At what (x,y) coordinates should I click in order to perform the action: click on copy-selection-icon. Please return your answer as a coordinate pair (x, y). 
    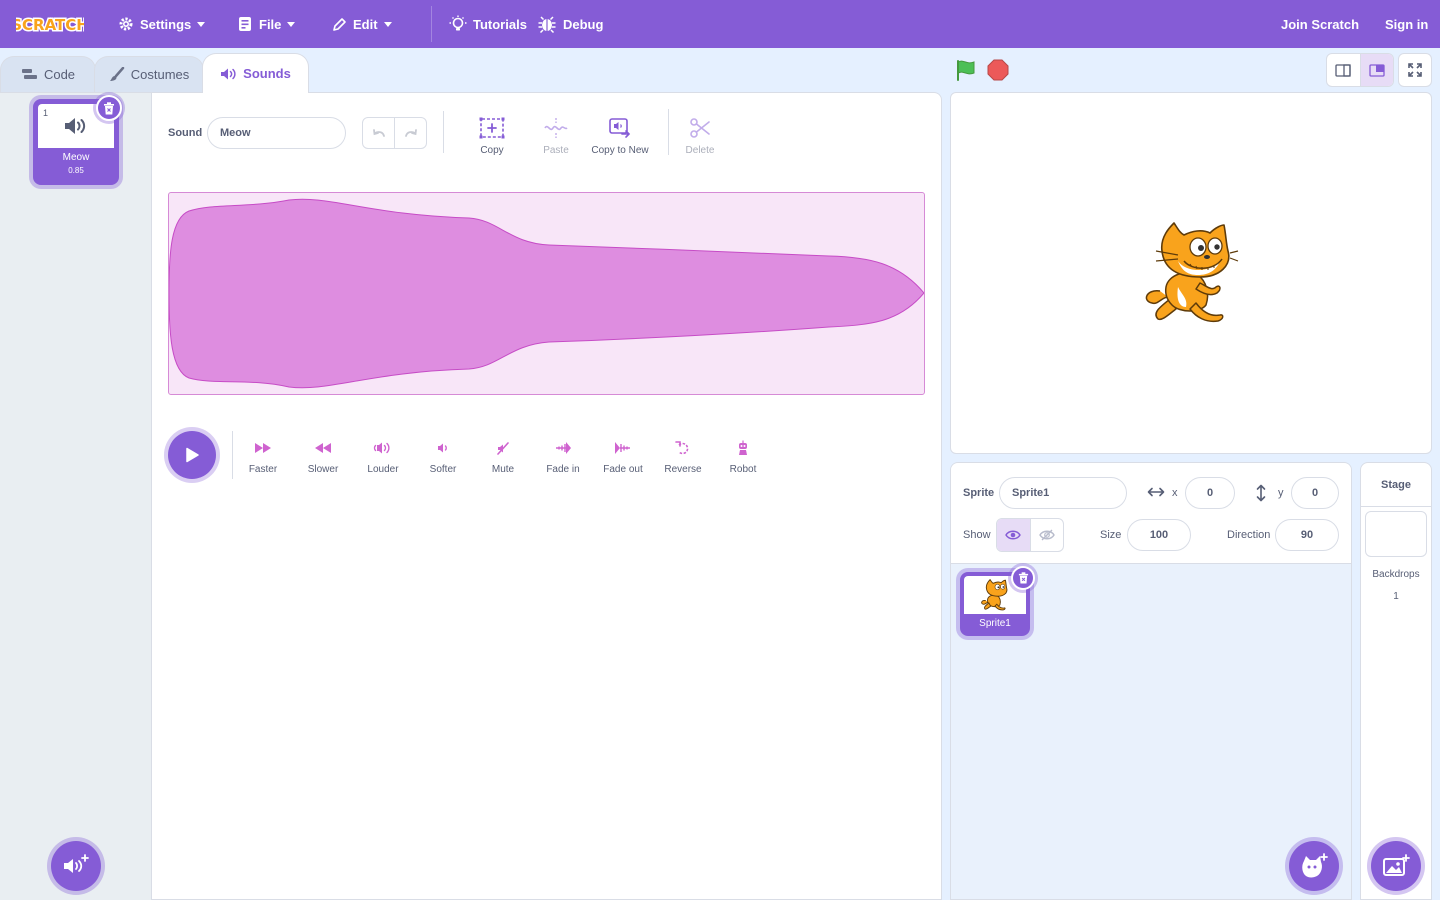
    Looking at the image, I should click on (492, 128).